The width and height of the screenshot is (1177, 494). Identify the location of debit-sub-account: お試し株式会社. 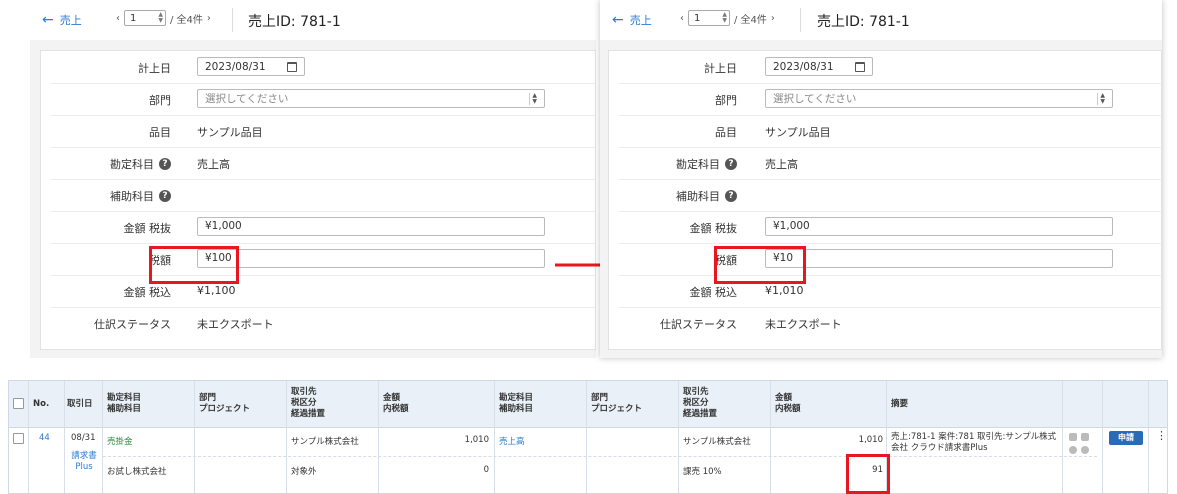
(137, 472).